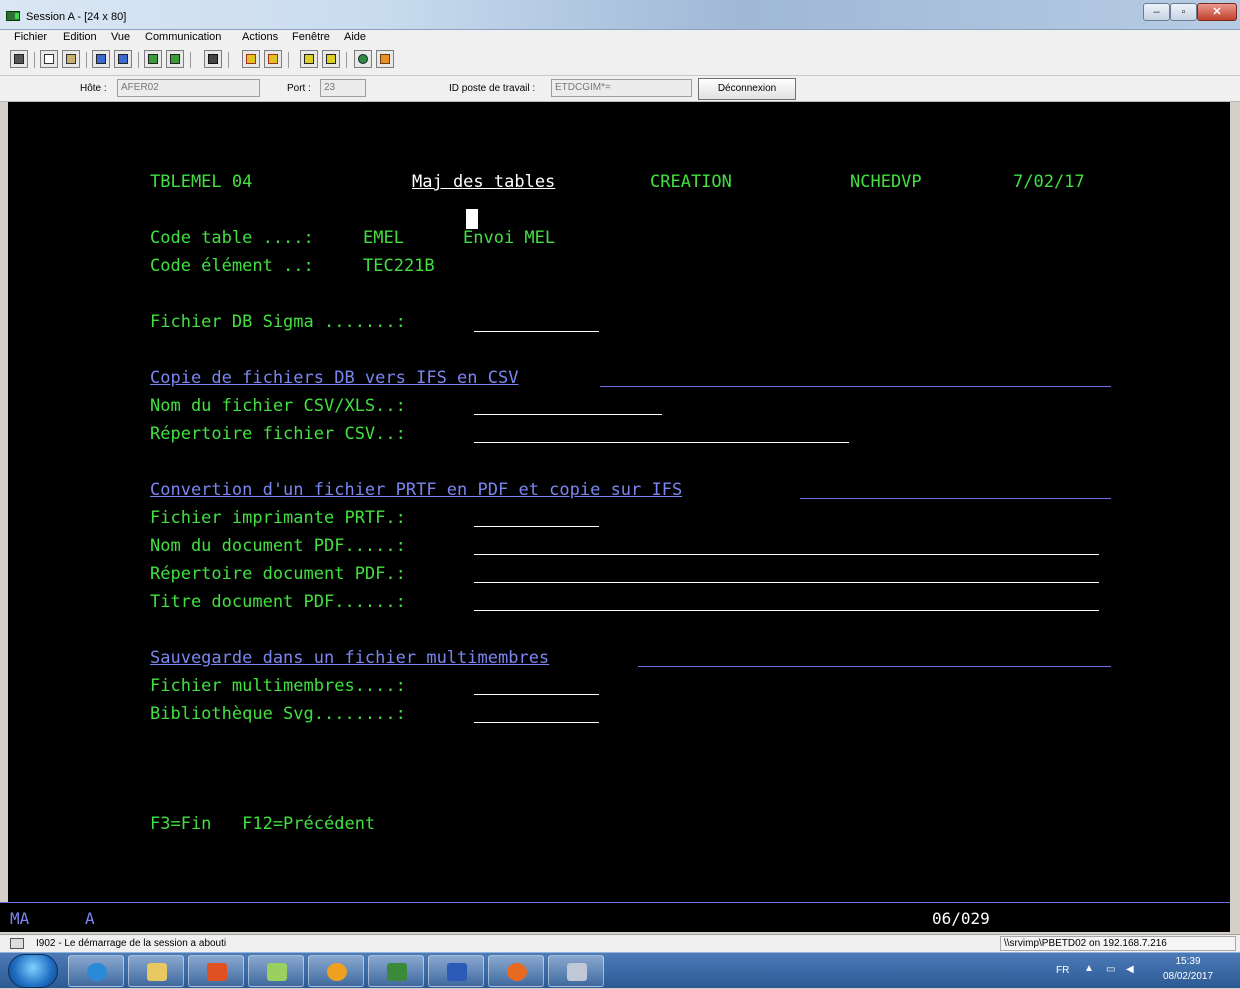  What do you see at coordinates (278, 434) in the screenshot?
I see `csv-dir-label: Répertoire fichier CSV..:` at bounding box center [278, 434].